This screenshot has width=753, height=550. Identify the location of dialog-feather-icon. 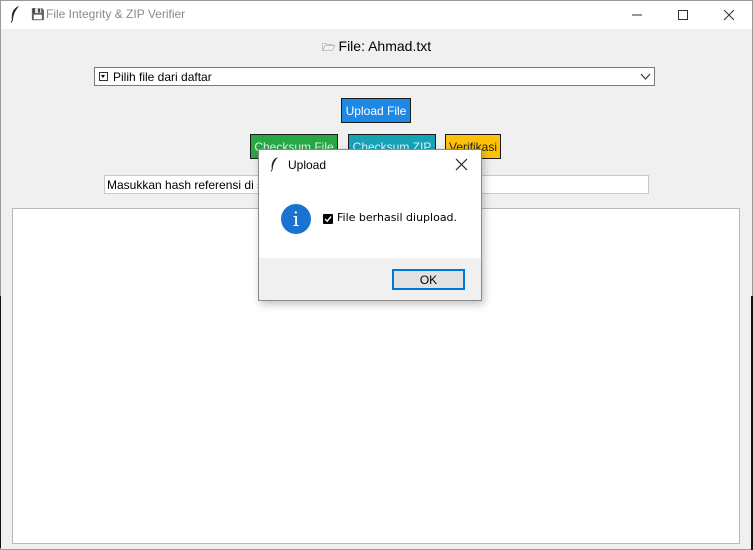
(274, 164).